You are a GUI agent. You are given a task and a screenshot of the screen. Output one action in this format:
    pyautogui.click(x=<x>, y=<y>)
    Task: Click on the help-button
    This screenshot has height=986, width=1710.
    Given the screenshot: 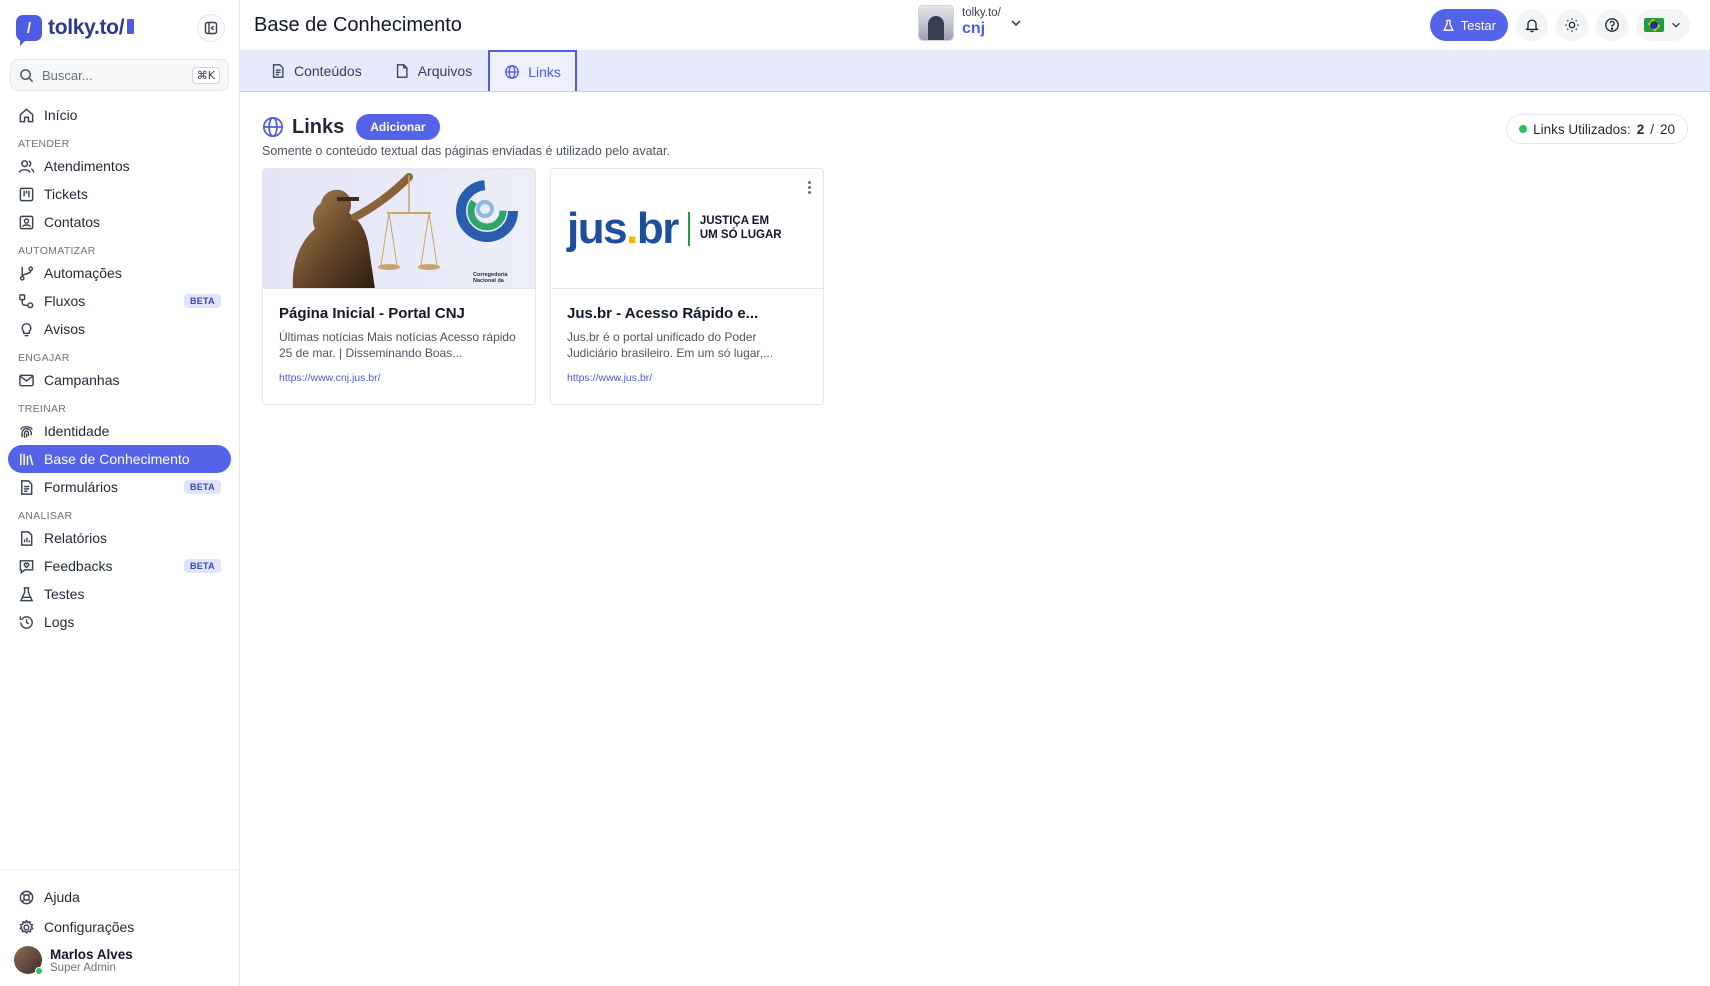 What is the action you would take?
    pyautogui.click(x=1612, y=25)
    